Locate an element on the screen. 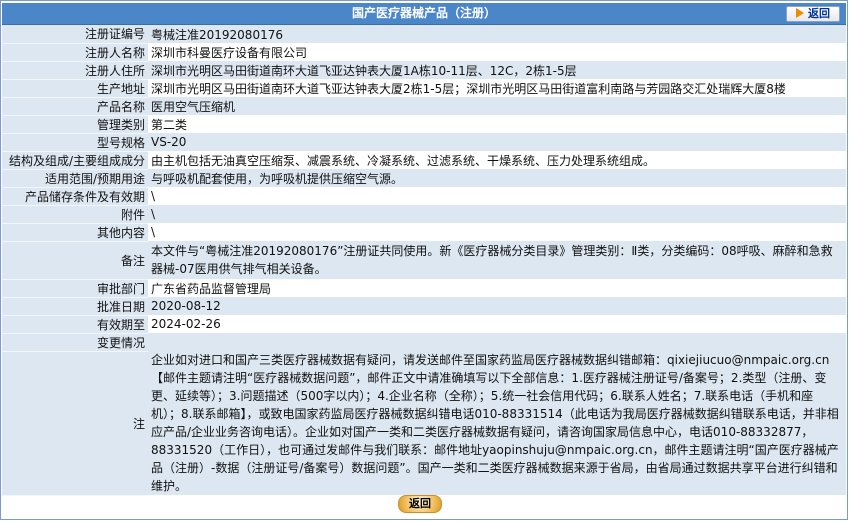  page-title: 国产医疗器械产品（注册） is located at coordinates (423, 13).